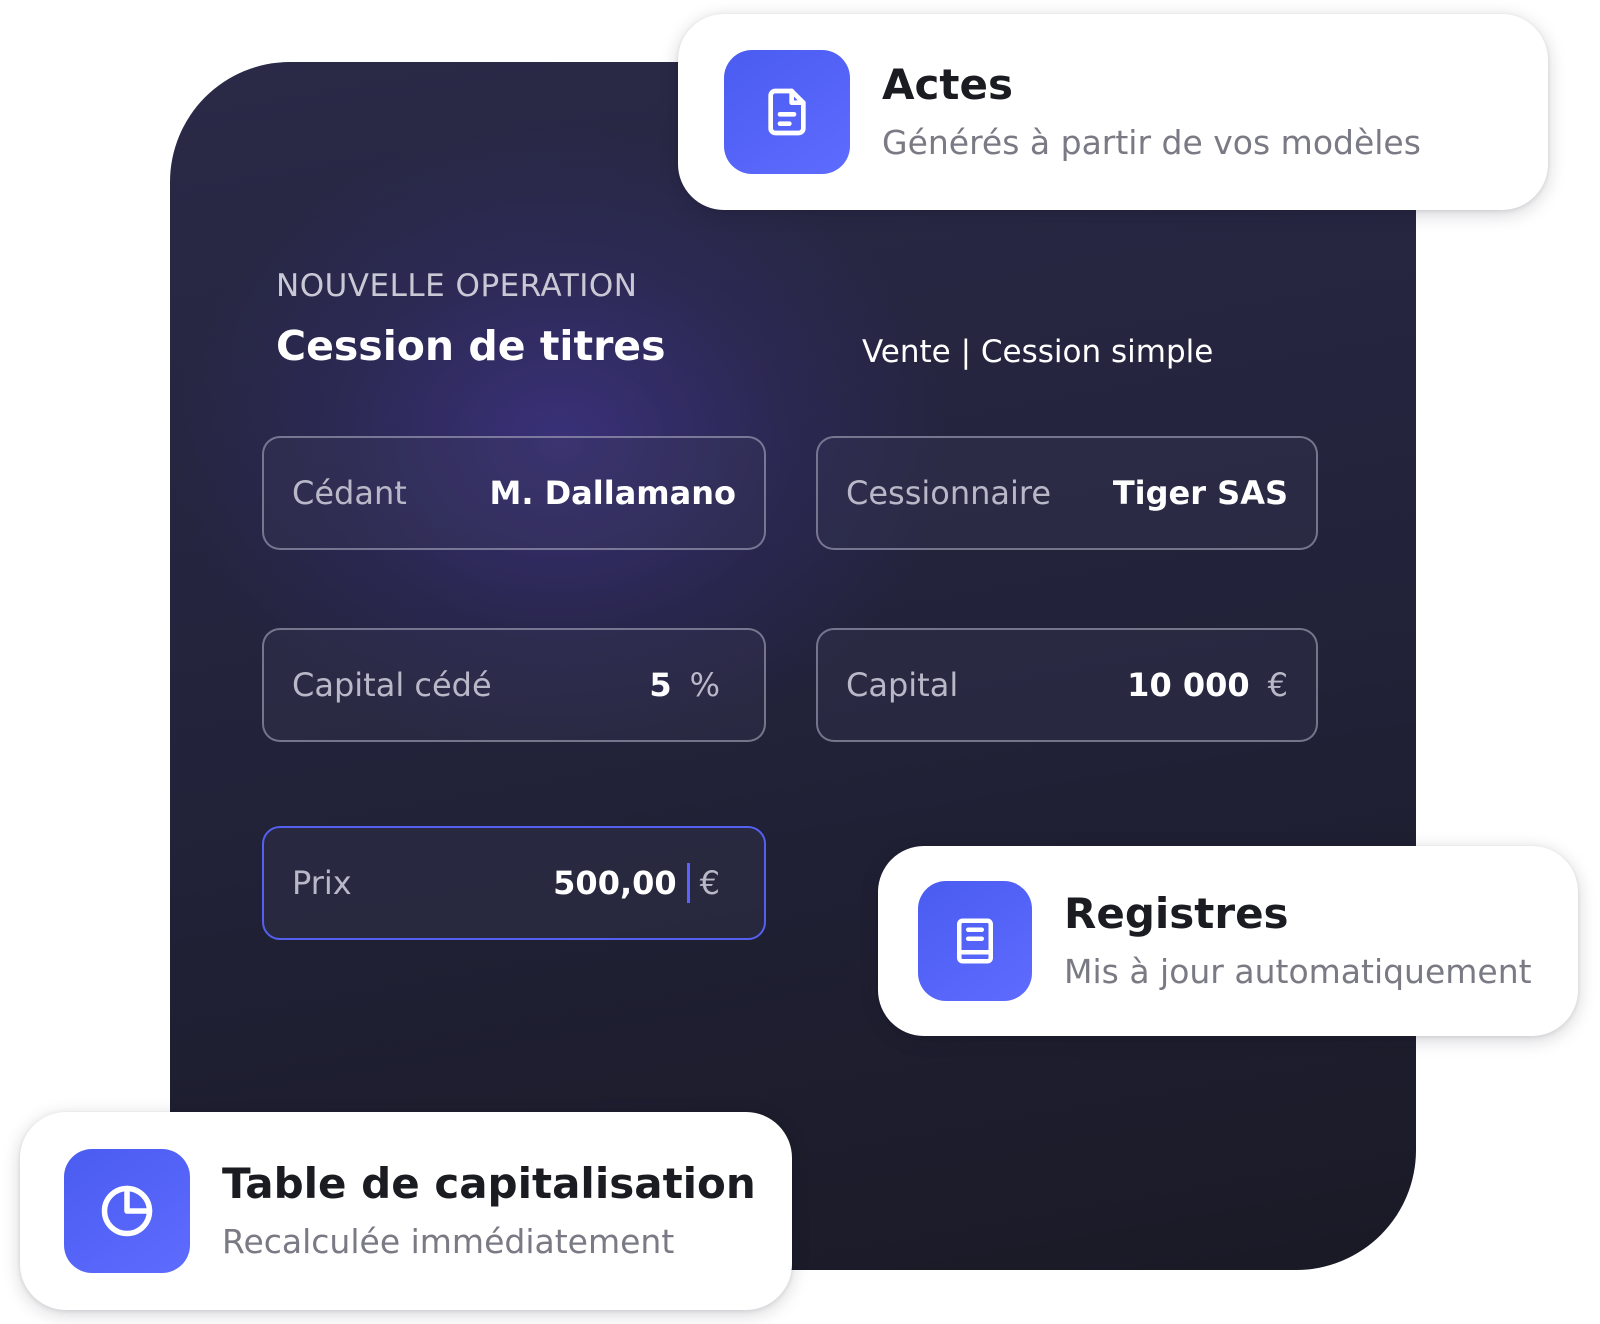 The width and height of the screenshot is (1600, 1324). I want to click on document-icon, so click(787, 112).